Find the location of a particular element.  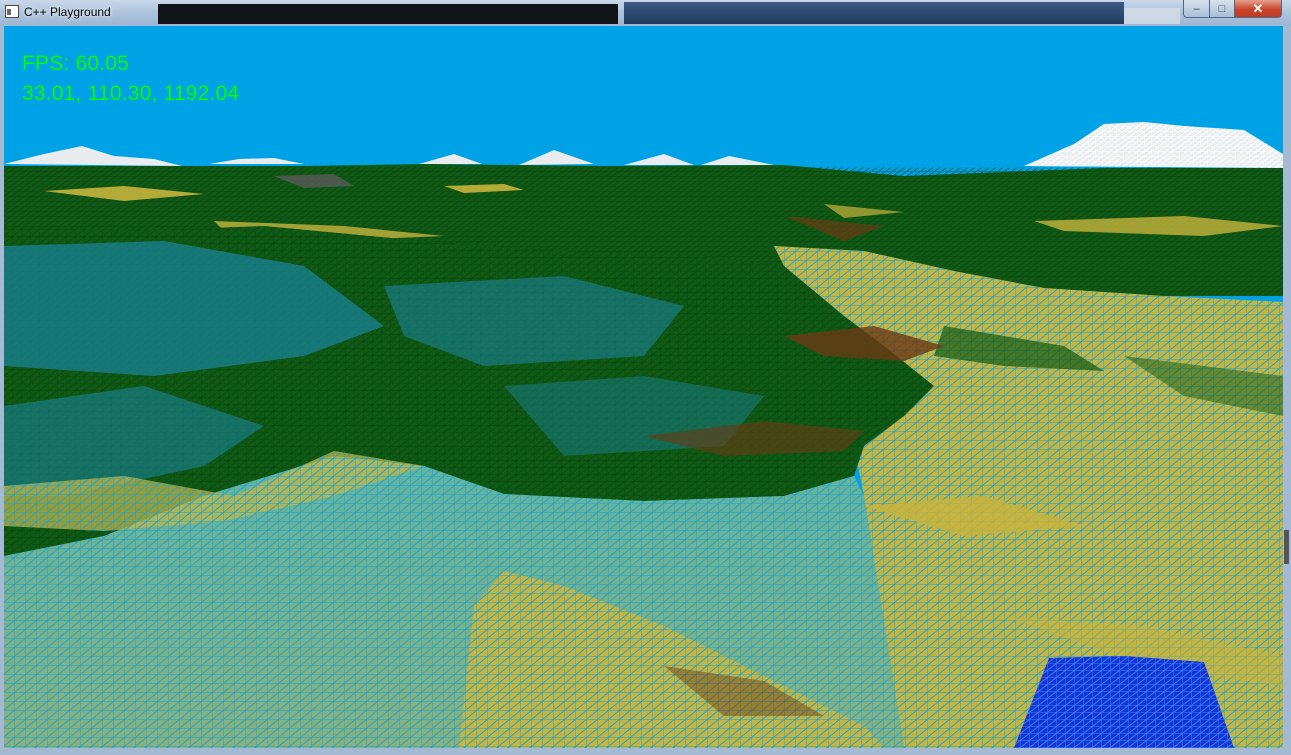

background-window-light is located at coordinates (1152, 16).